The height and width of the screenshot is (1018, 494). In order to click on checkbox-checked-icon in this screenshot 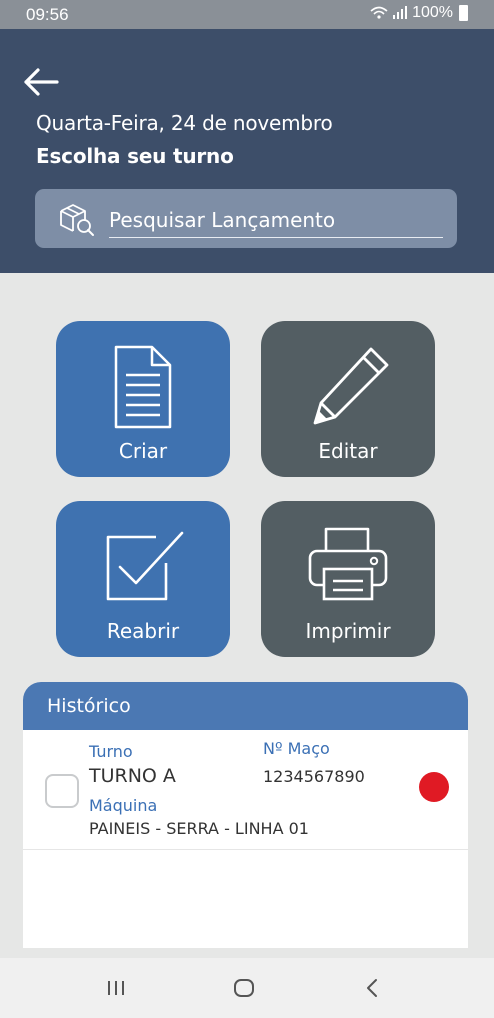, I will do `click(145, 566)`.